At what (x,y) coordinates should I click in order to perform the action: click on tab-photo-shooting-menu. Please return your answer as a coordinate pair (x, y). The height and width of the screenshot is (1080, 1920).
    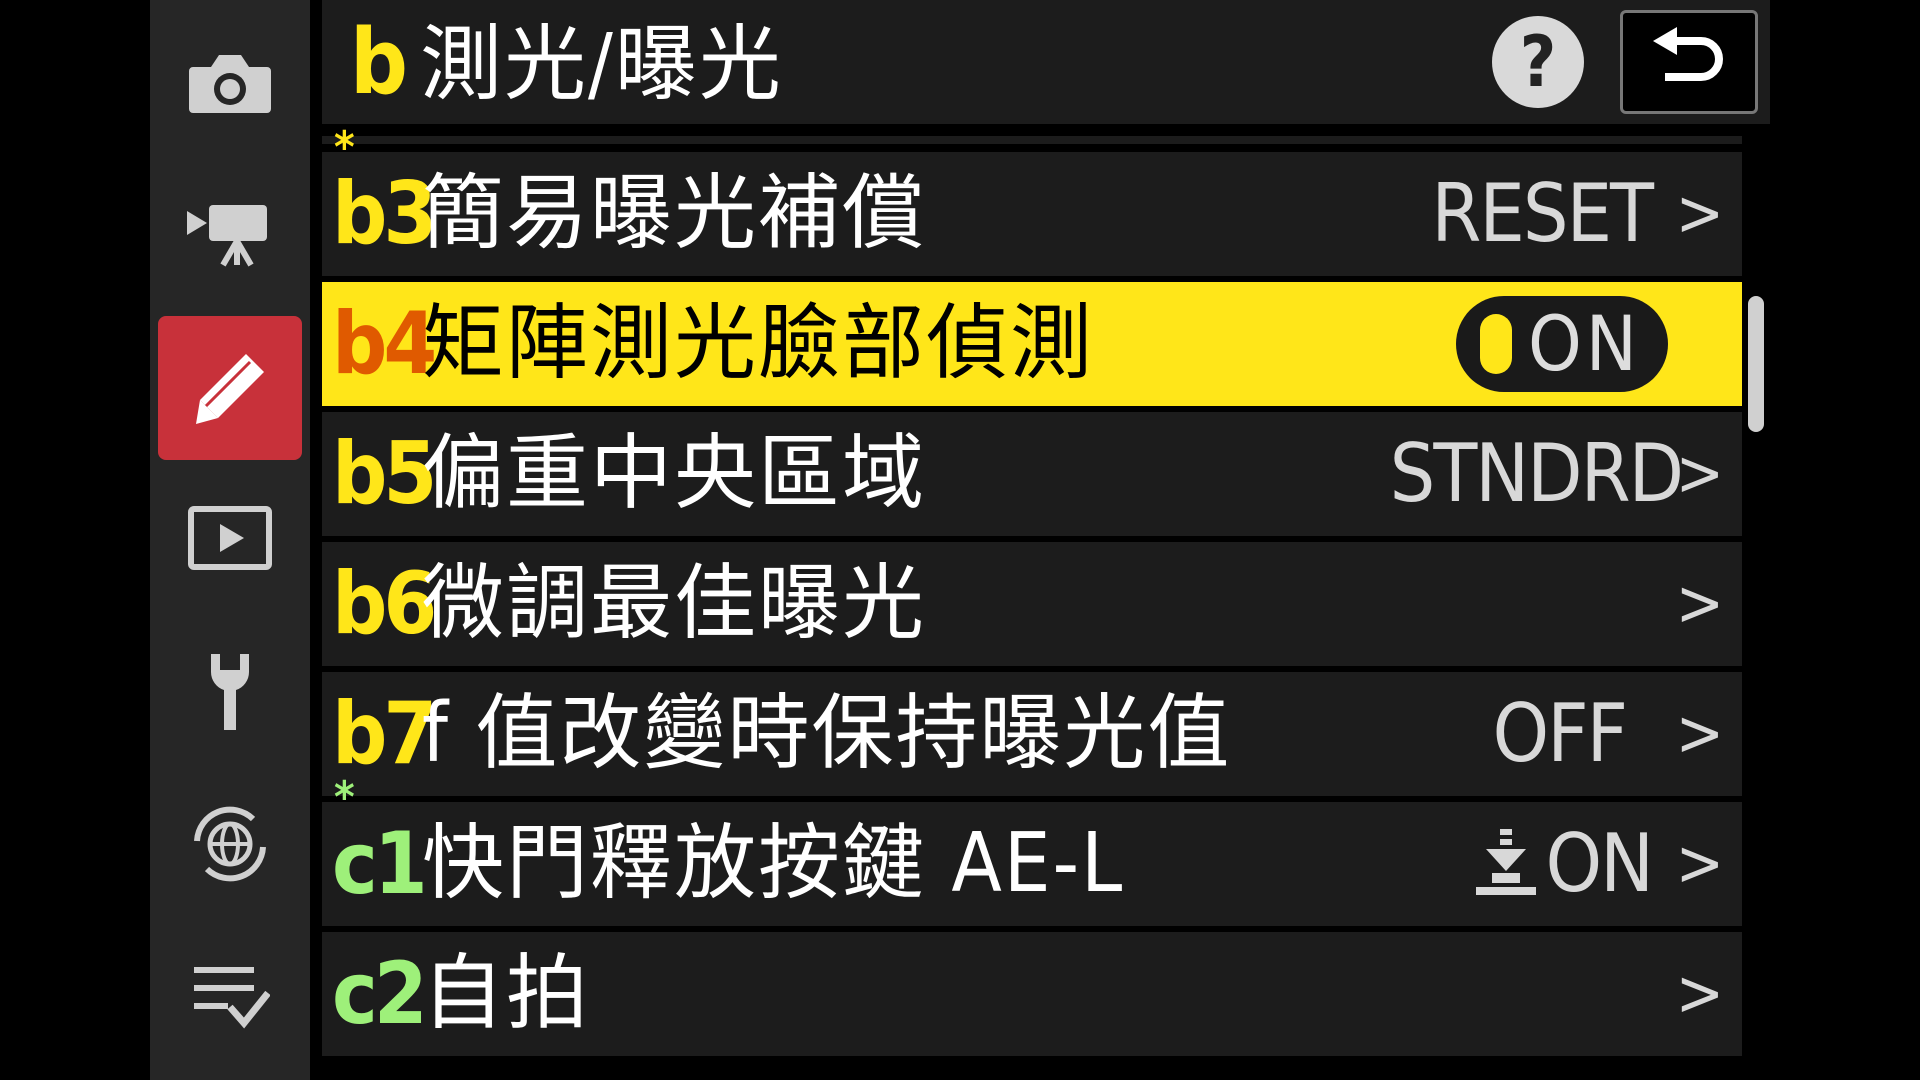
    Looking at the image, I should click on (230, 82).